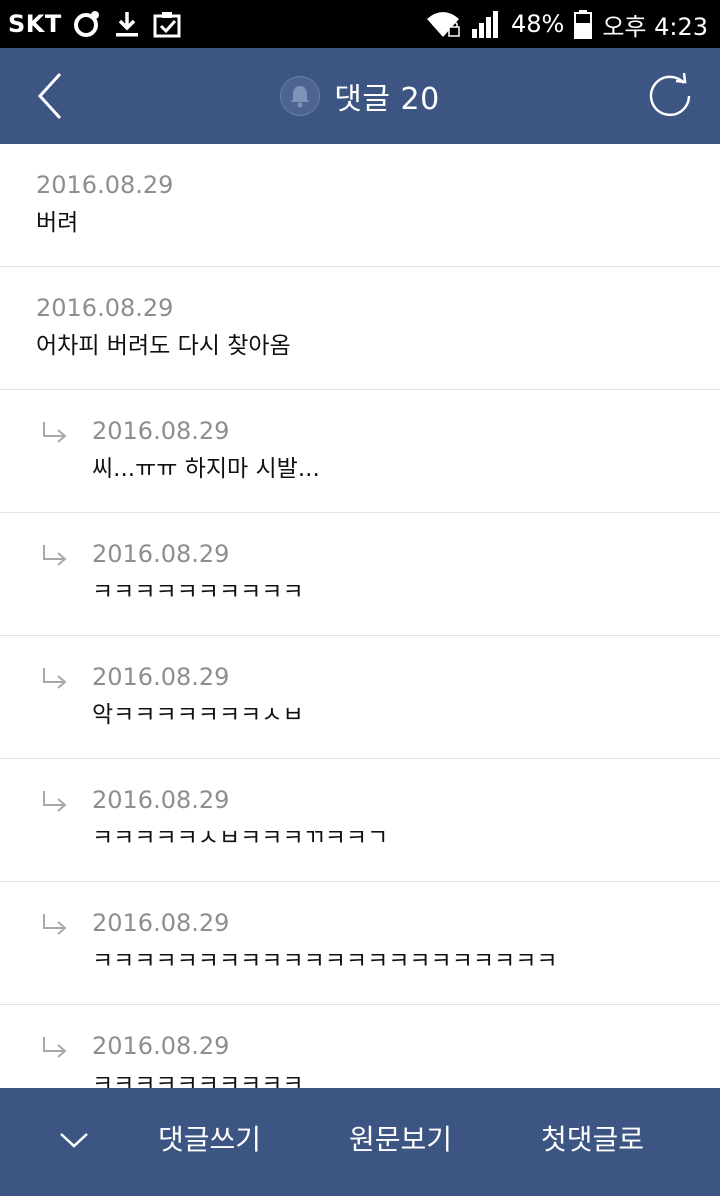 This screenshot has width=720, height=1196. Describe the element at coordinates (400, 1140) in the screenshot. I see `view-original-button: 원문보기` at that location.